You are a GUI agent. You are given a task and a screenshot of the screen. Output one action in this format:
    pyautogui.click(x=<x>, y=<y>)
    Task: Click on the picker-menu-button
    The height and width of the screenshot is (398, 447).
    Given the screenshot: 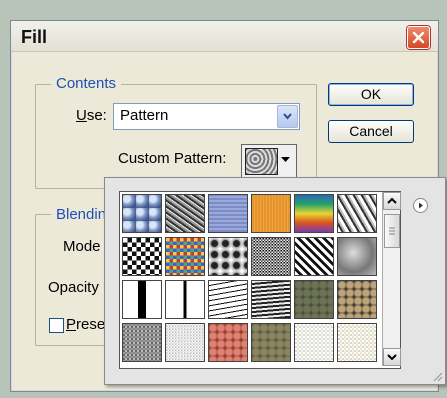 What is the action you would take?
    pyautogui.click(x=420, y=205)
    